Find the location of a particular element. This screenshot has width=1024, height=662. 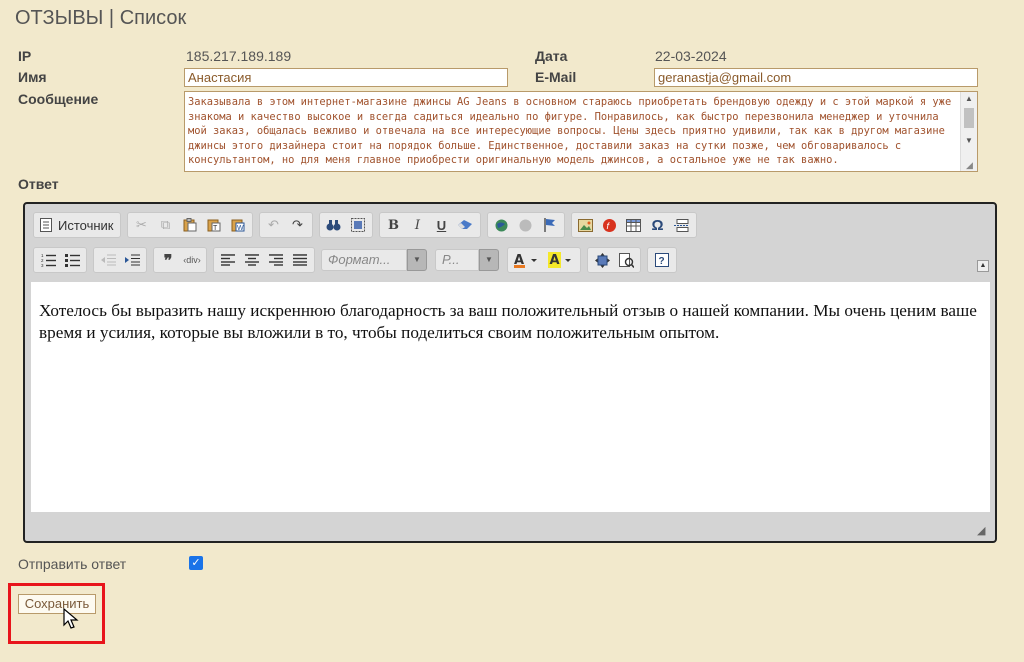

source-button: Источник is located at coordinates (77, 225).